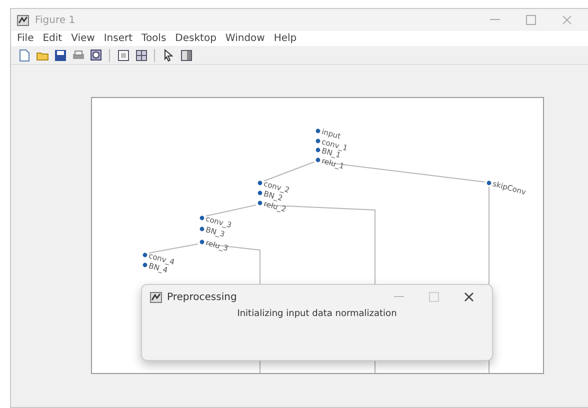  I want to click on grid-icon, so click(141, 55).